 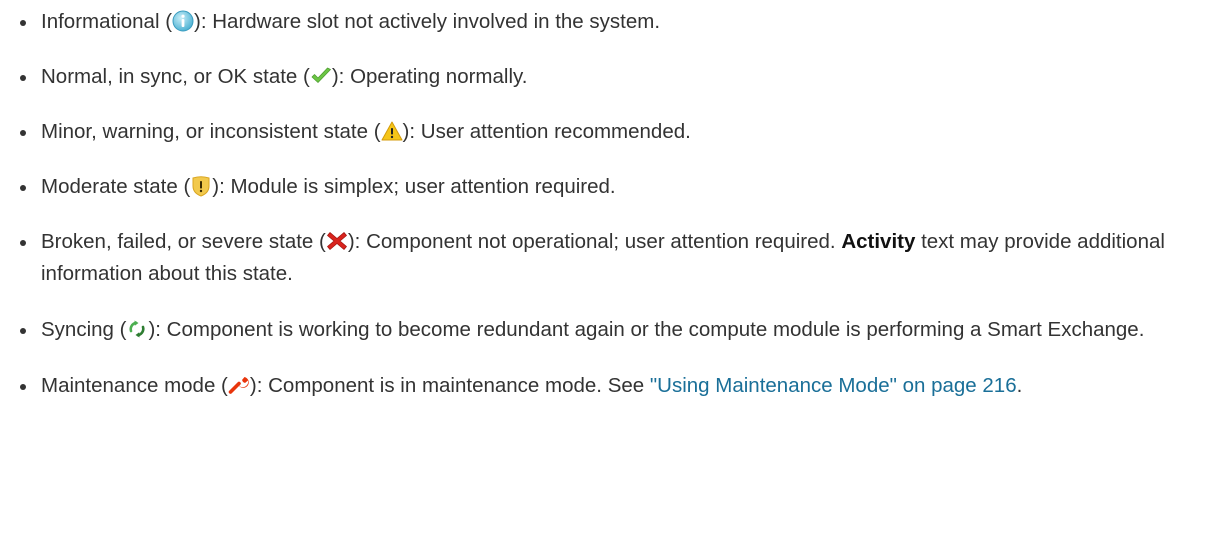 I want to click on item-label-before: Broken, failed, or severe state (, so click(x=183, y=241).